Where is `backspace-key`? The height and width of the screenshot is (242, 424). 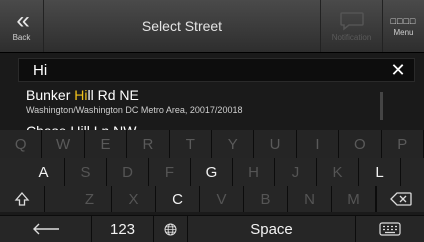
backspace-key is located at coordinates (400, 199).